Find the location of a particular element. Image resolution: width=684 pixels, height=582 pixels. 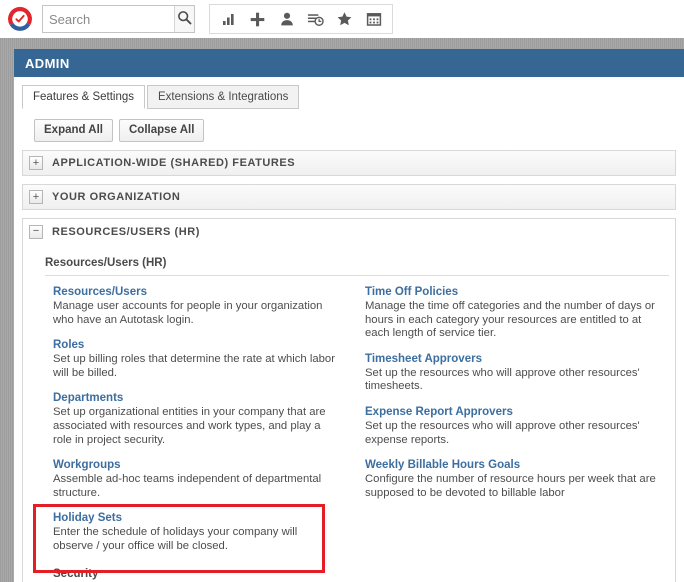

chrome-divider-band is located at coordinates (342, 43).